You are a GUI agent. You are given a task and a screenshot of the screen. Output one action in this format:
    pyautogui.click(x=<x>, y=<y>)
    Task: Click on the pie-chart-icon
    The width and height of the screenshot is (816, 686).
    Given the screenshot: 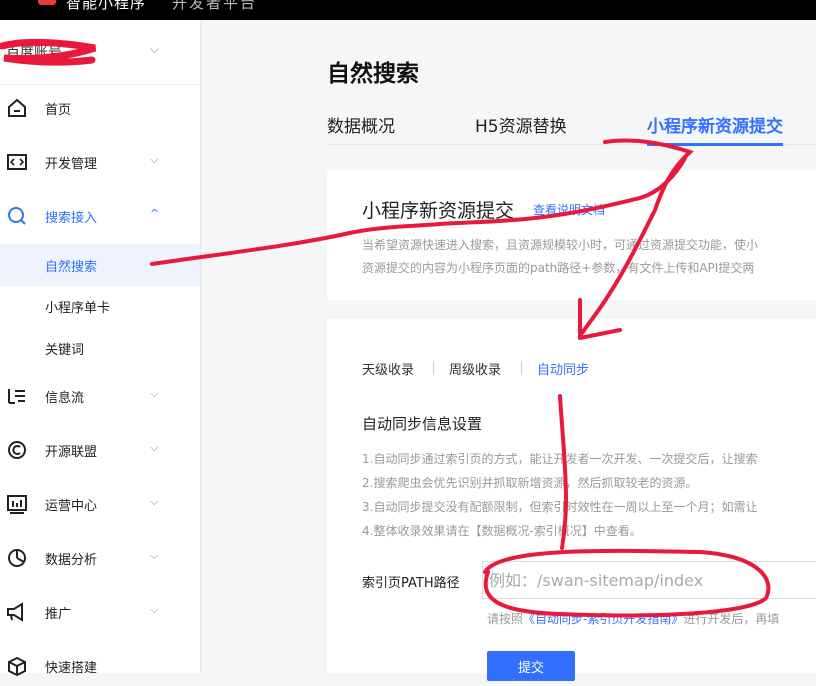 What is the action you would take?
    pyautogui.click(x=17, y=558)
    